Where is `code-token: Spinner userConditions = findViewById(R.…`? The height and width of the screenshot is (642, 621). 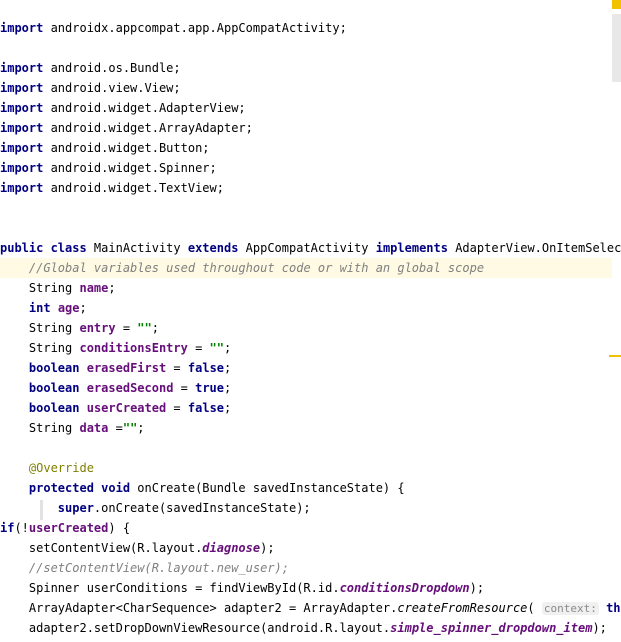 code-token: Spinner userConditions = findViewById(R.… is located at coordinates (170, 588).